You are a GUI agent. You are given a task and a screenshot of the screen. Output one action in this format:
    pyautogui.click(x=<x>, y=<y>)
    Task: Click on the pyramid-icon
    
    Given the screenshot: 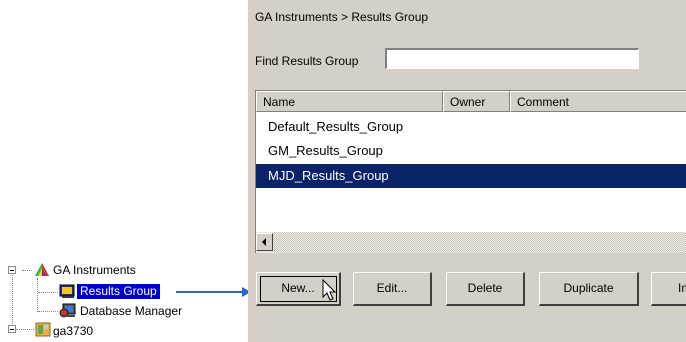 What is the action you would take?
    pyautogui.click(x=42, y=269)
    